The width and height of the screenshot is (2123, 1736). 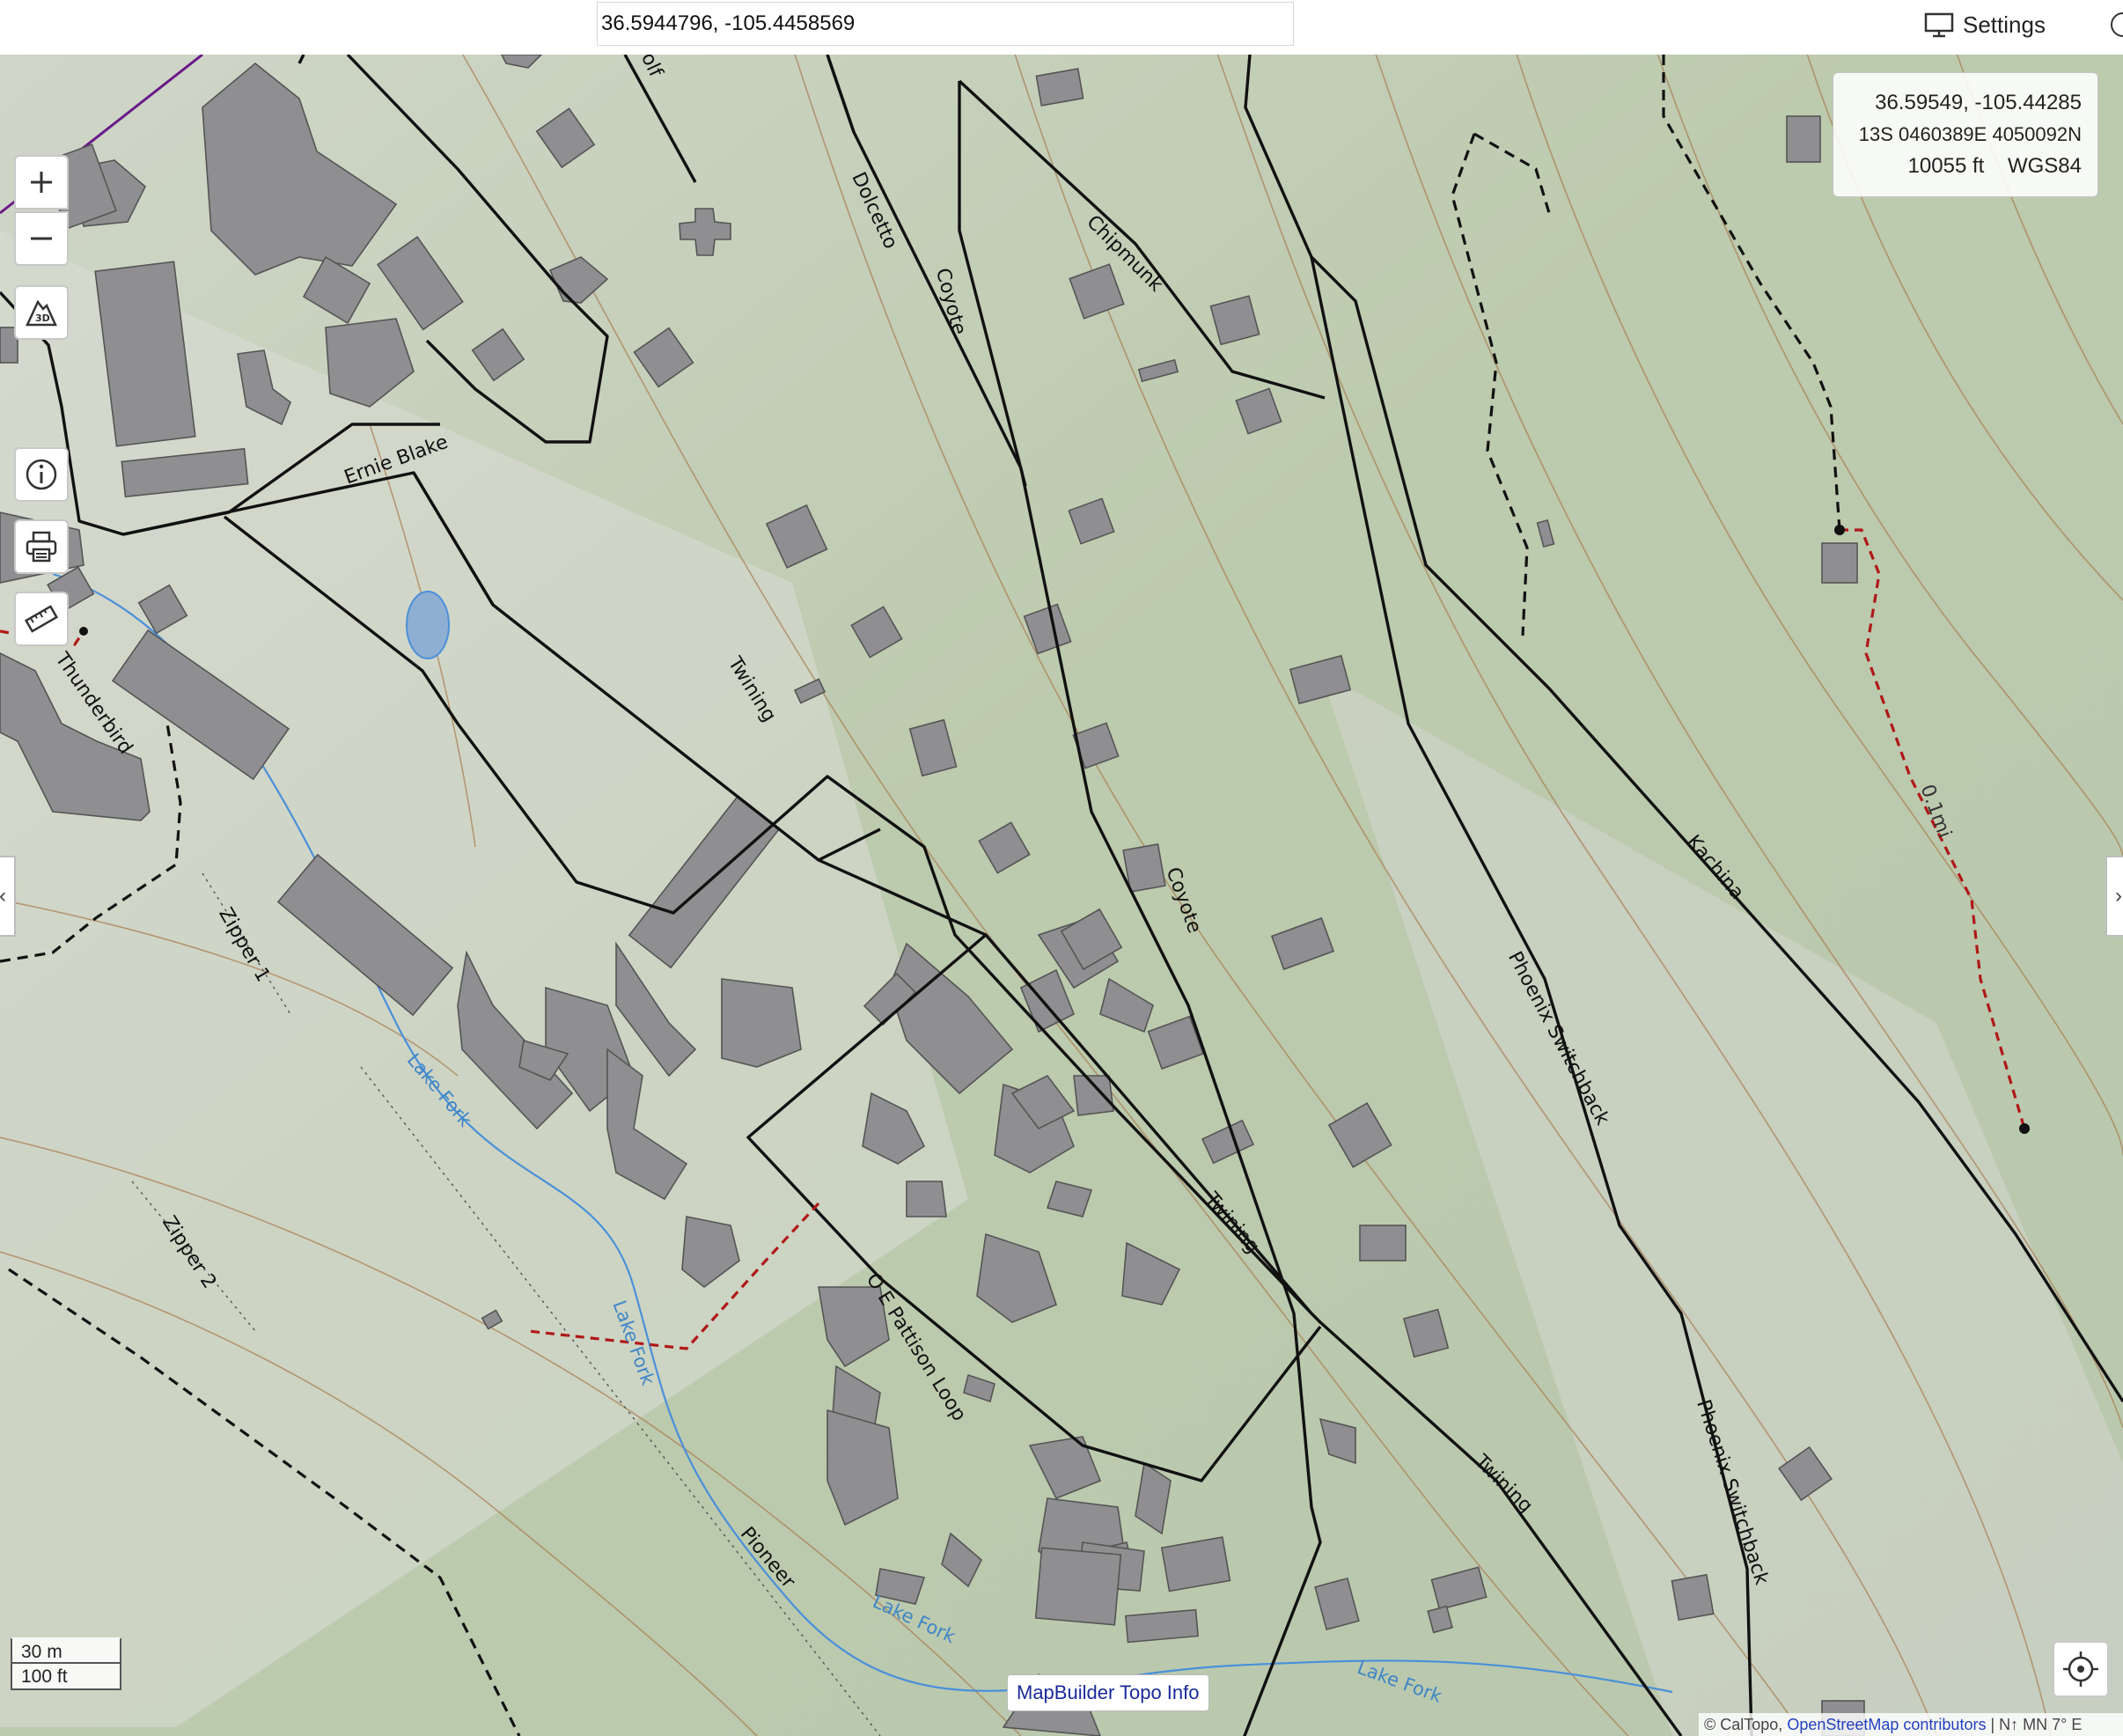 I want to click on chevron-right-icon: ›, so click(x=2118, y=896).